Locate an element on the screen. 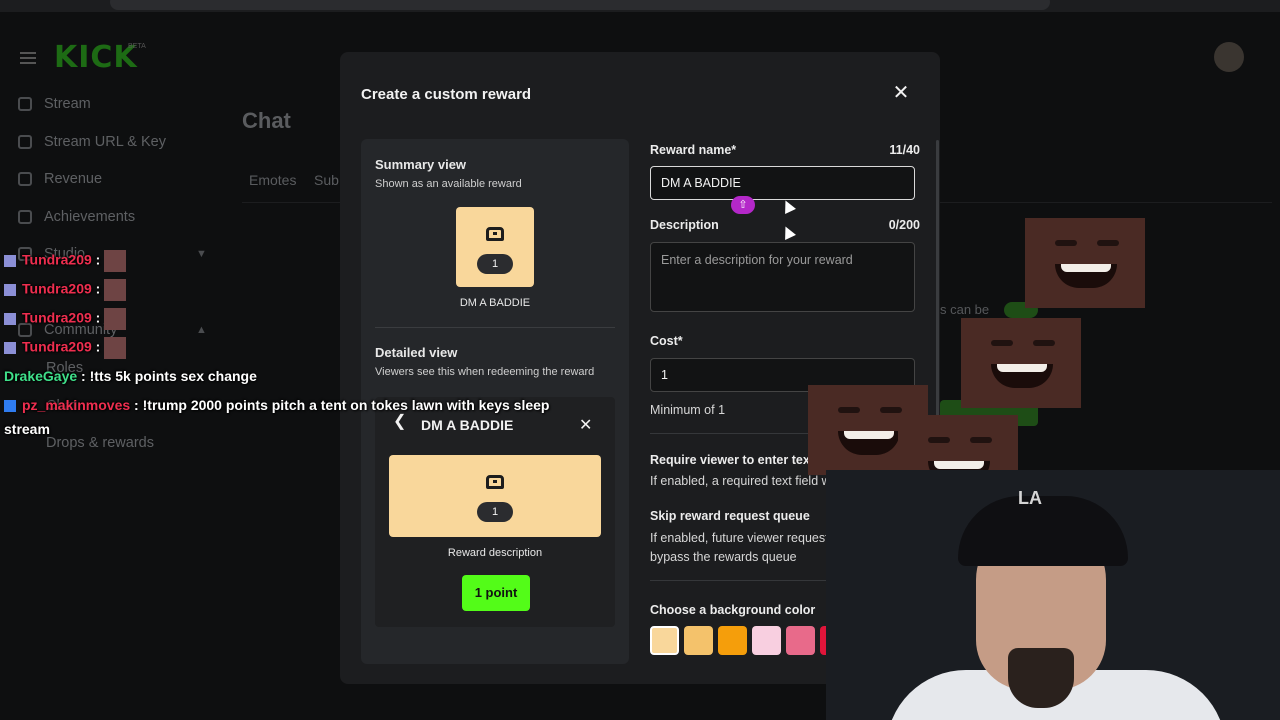  chat-text: : !tts 5k points sex change is located at coordinates (167, 376).